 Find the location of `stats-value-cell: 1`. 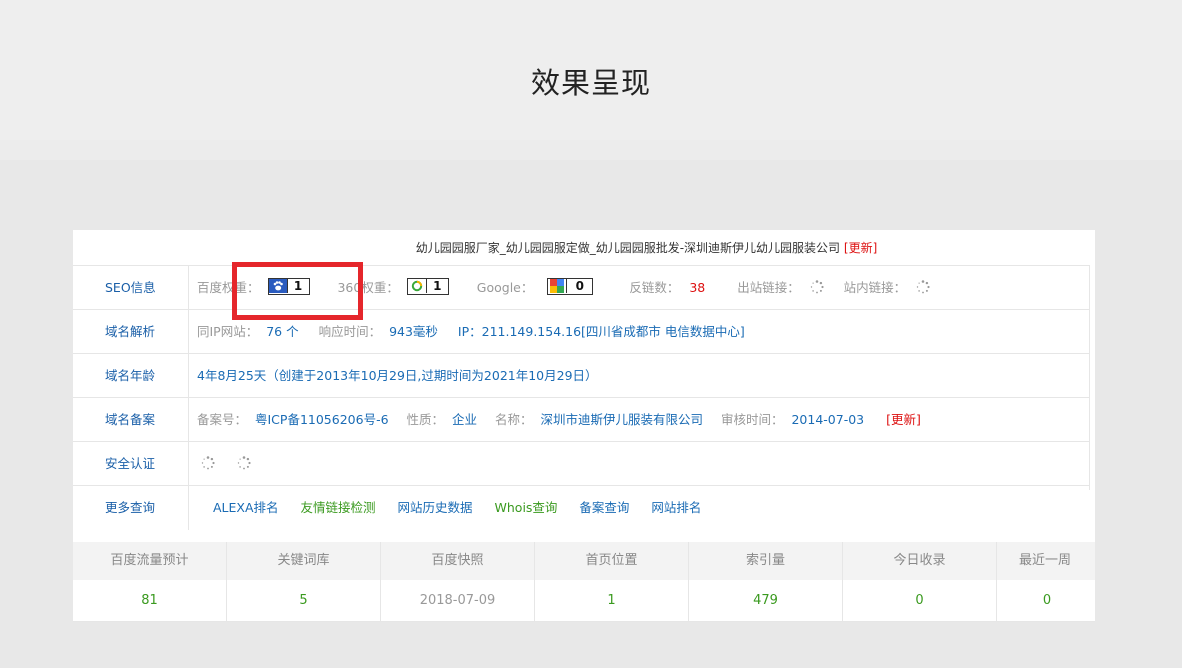

stats-value-cell: 1 is located at coordinates (612, 601).